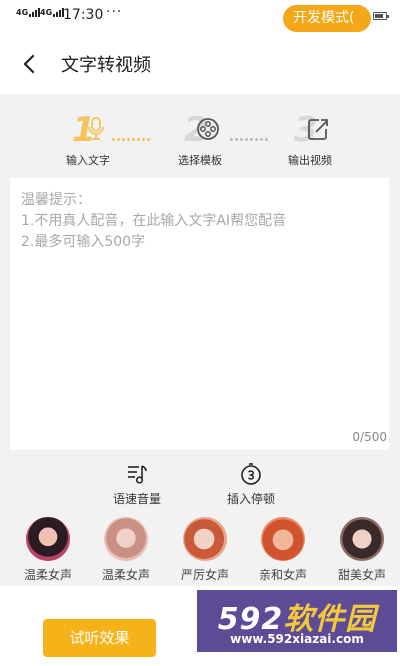  What do you see at coordinates (251, 486) in the screenshot?
I see `insert-pause-button: 插入停顿` at bounding box center [251, 486].